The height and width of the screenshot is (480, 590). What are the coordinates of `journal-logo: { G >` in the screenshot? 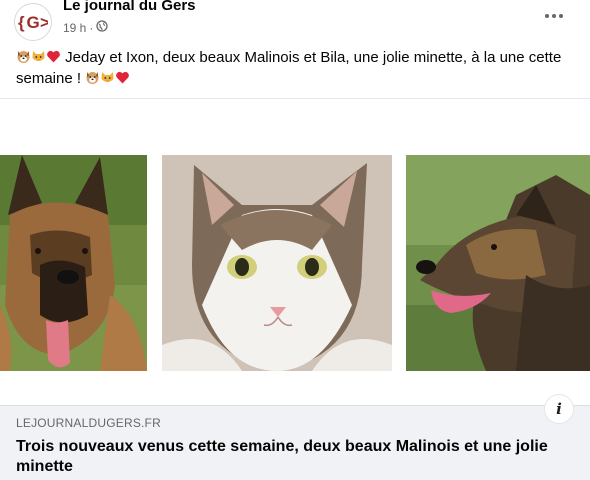 It's located at (33, 22).